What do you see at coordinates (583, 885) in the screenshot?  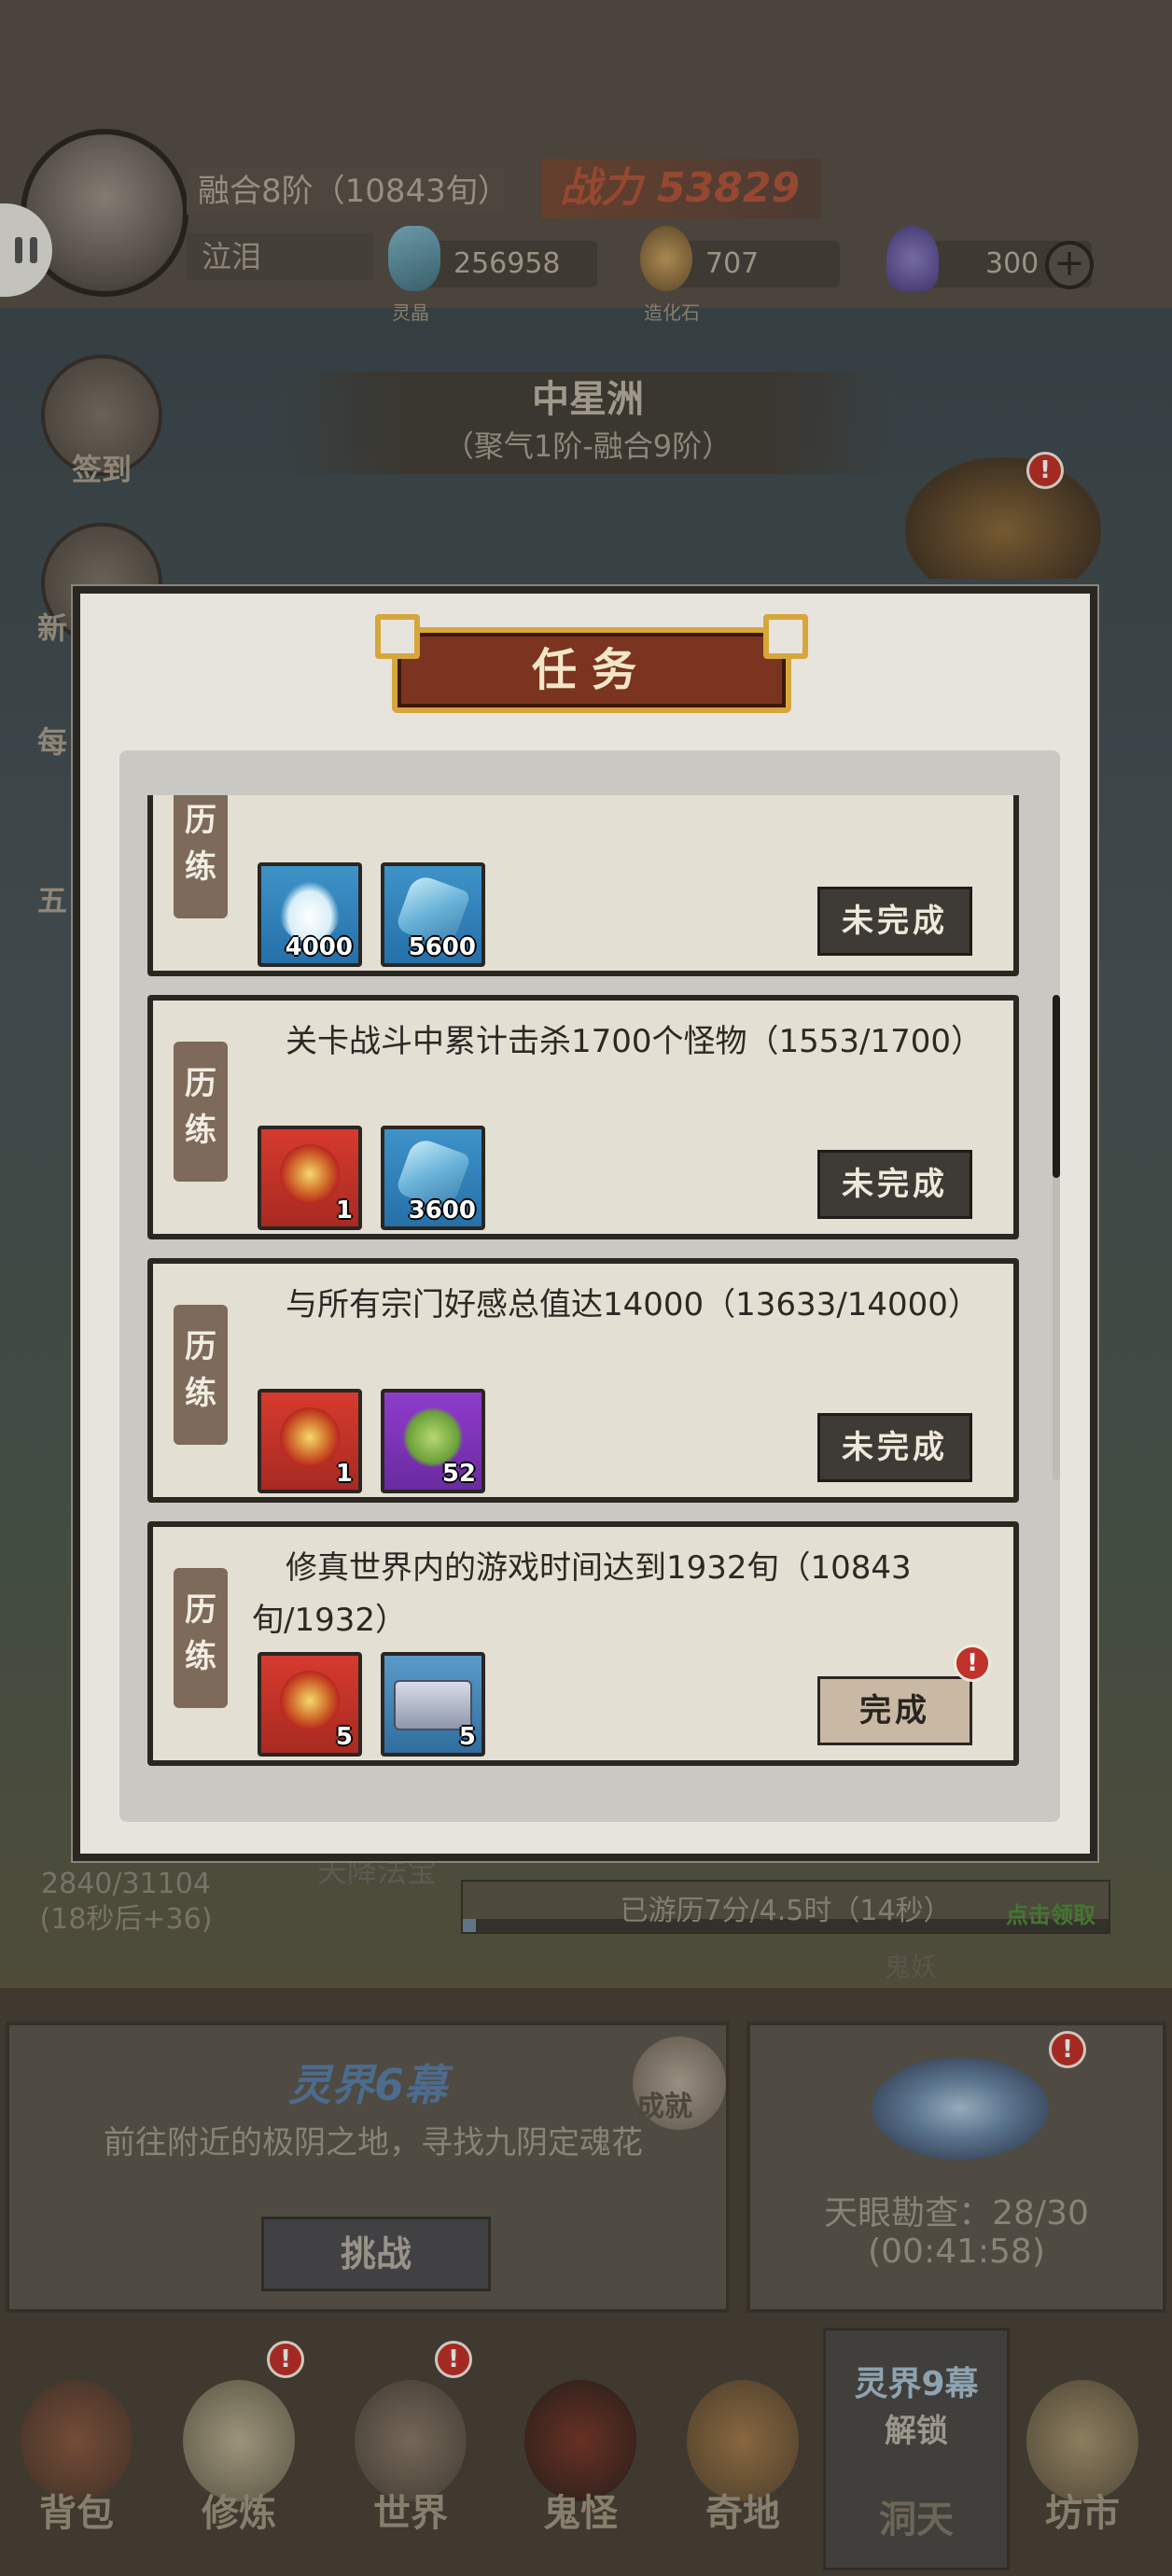 I see `task-card: 历练 累计使用天眼术探测40次（37/40） 4000 5600 未完成` at bounding box center [583, 885].